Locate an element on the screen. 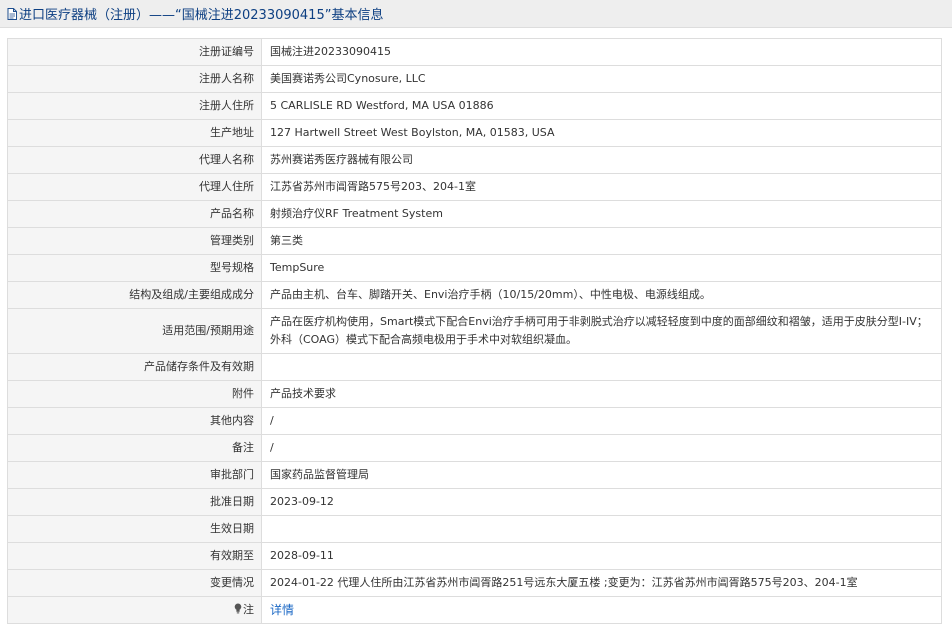 The image size is (952, 634). table-row-approval-dept: 审批部门 国家药品监督管理局 is located at coordinates (474, 475).